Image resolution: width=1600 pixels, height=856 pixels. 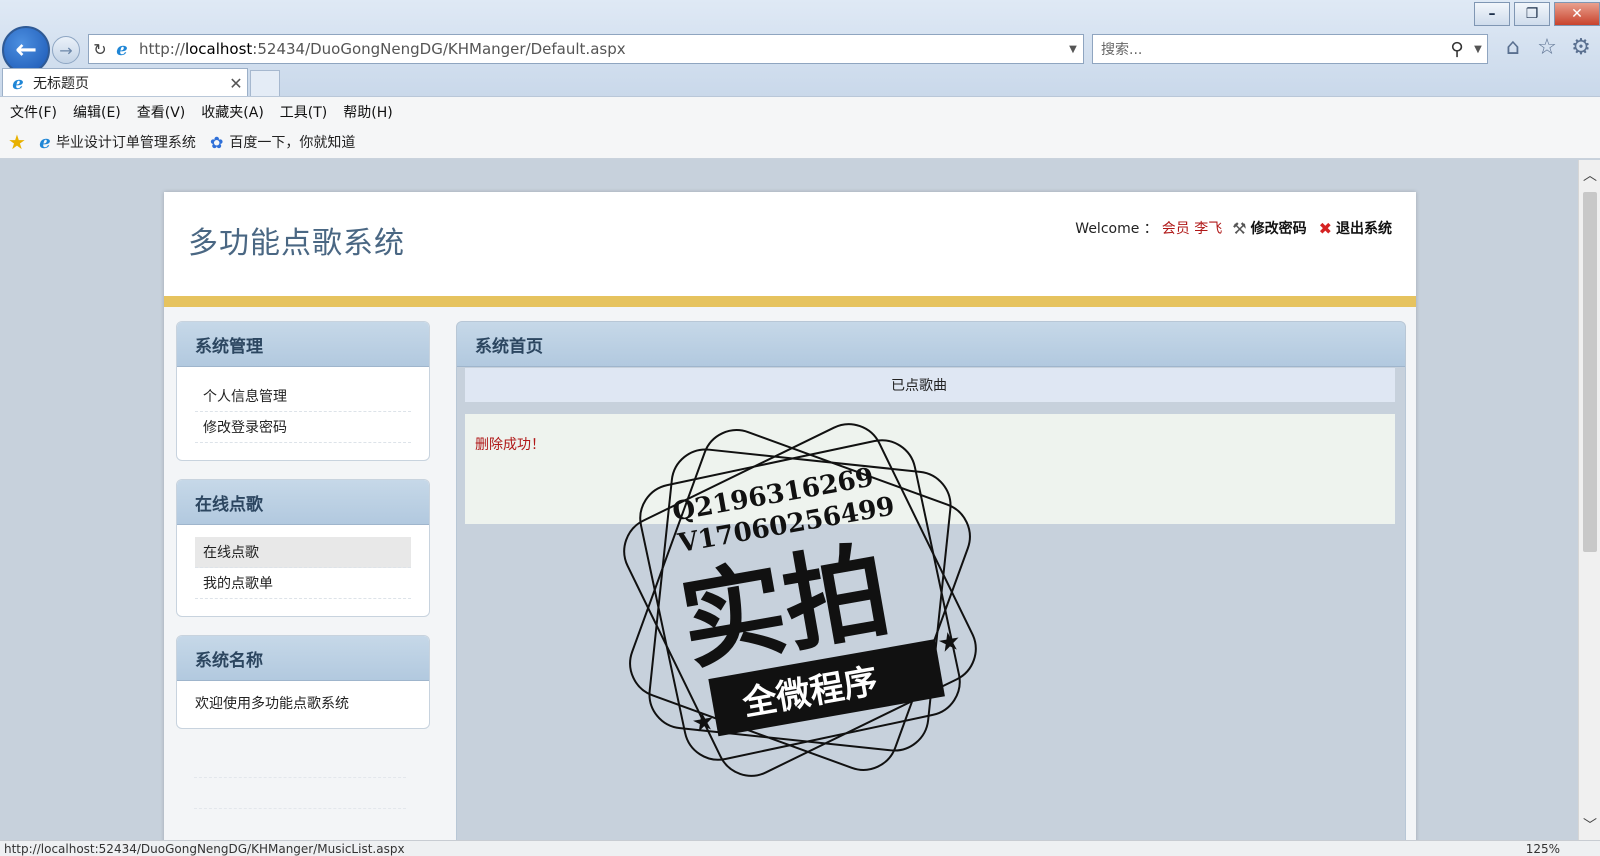 I want to click on favorite-link-2: ✿ 百度一下，你就知道, so click(x=279, y=142).